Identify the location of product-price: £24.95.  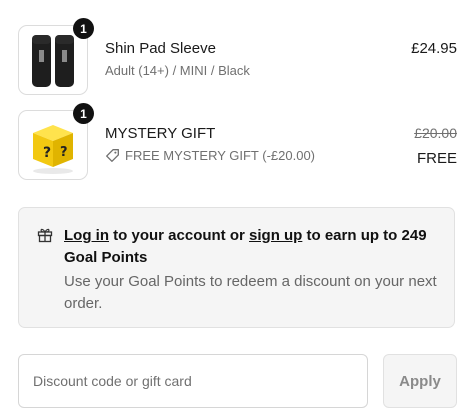
(434, 48).